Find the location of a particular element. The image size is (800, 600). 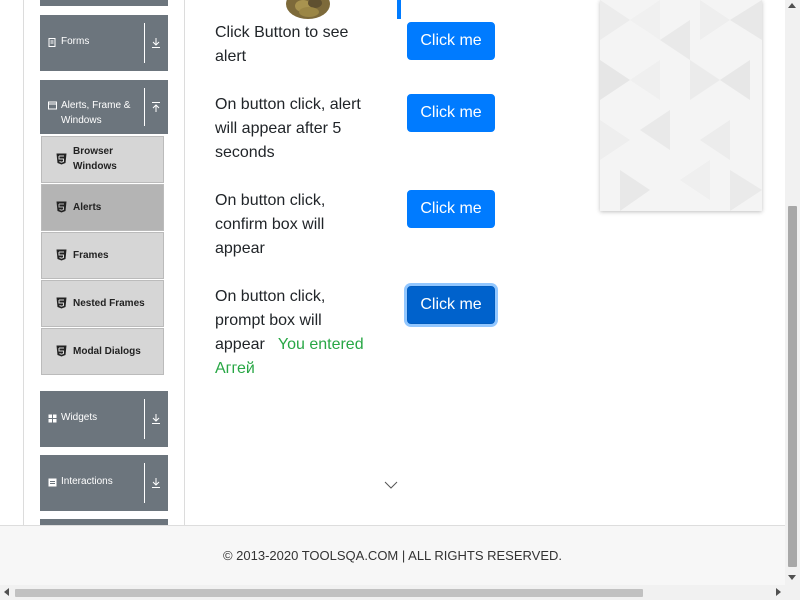

alert-description: Click Button to see alert is located at coordinates (295, 45).